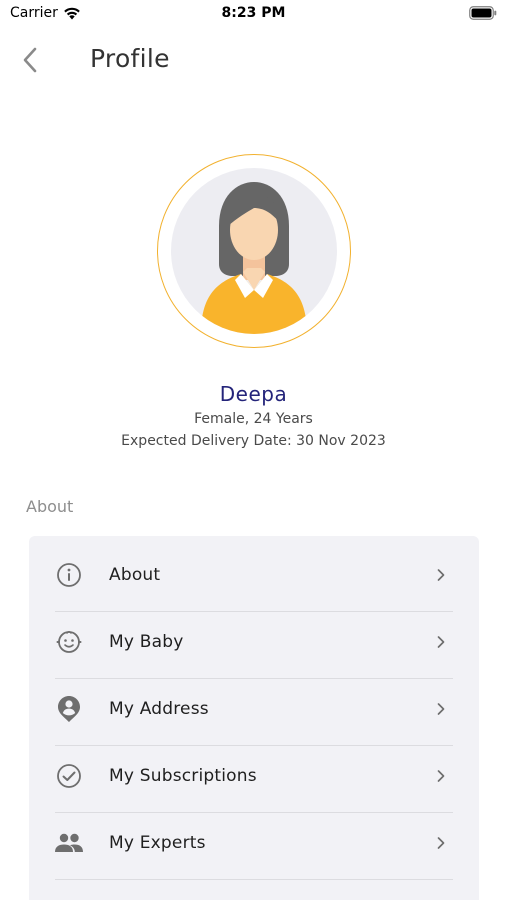 This screenshot has width=507, height=900. Describe the element at coordinates (483, 13) in the screenshot. I see `battery-icon` at that location.